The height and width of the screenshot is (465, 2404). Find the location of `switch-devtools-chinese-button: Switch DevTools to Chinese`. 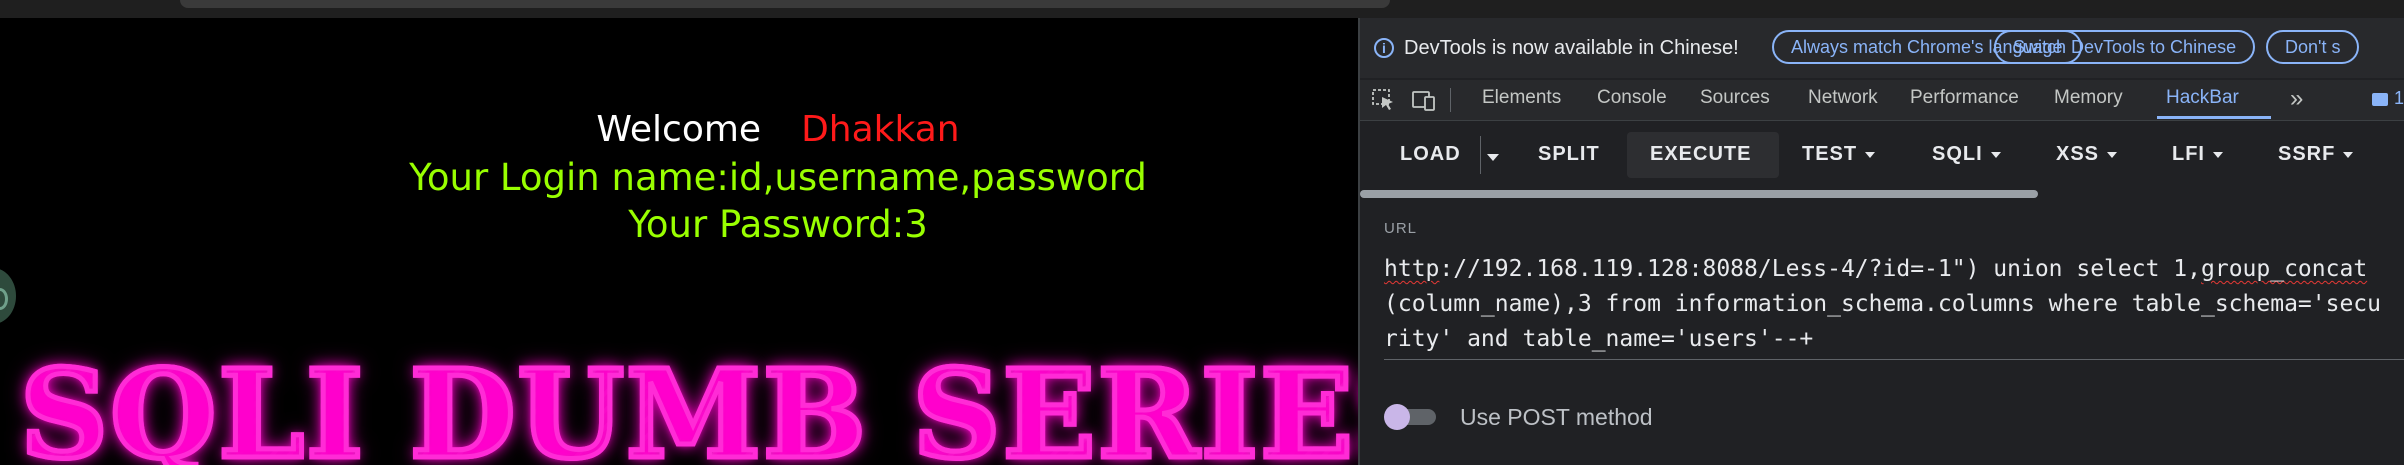

switch-devtools-chinese-button: Switch DevTools to Chinese is located at coordinates (2125, 47).